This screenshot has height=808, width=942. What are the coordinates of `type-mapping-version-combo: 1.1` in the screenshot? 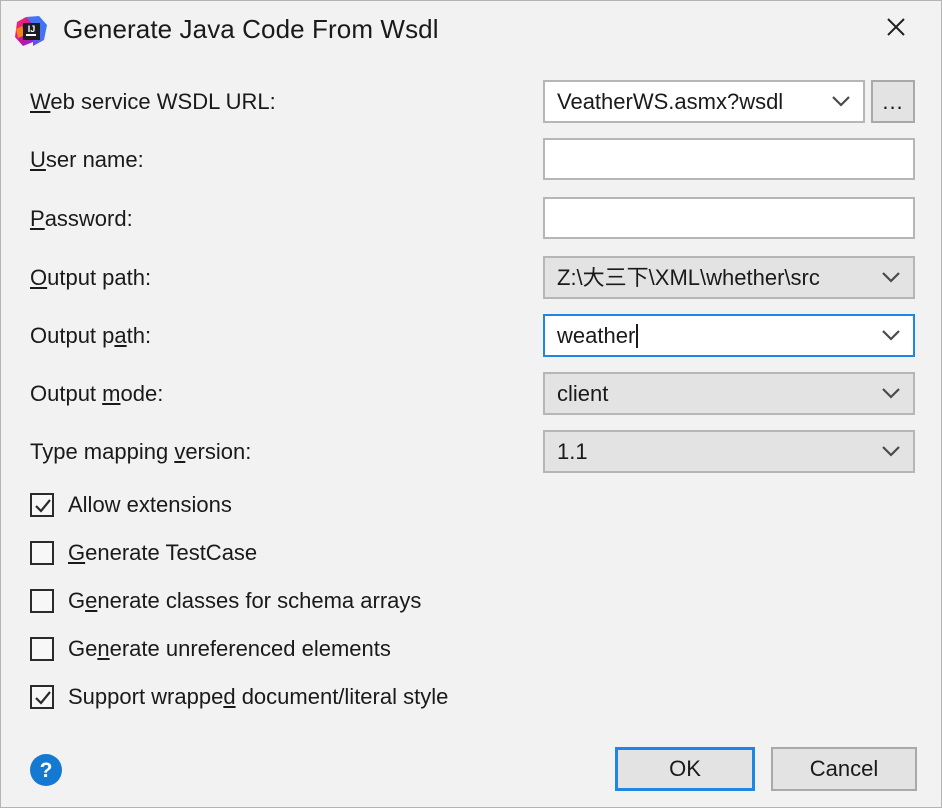 It's located at (729, 451).